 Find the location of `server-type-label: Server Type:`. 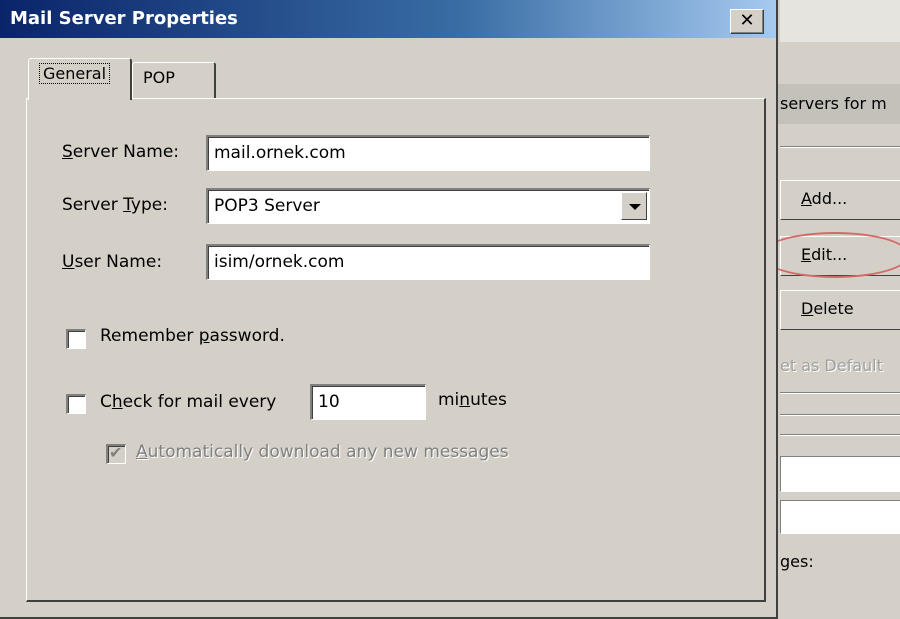

server-type-label: Server Type: is located at coordinates (115, 205).